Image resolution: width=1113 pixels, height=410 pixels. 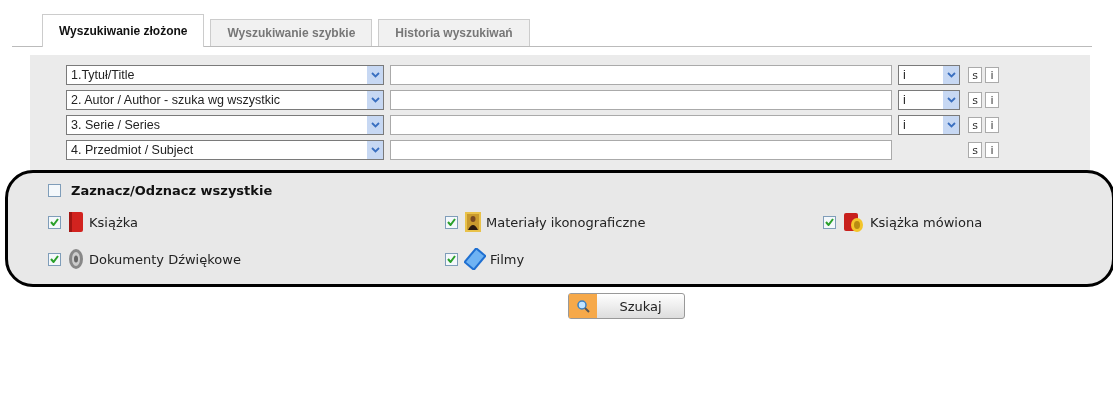 I want to click on book-icon, so click(x=76, y=222).